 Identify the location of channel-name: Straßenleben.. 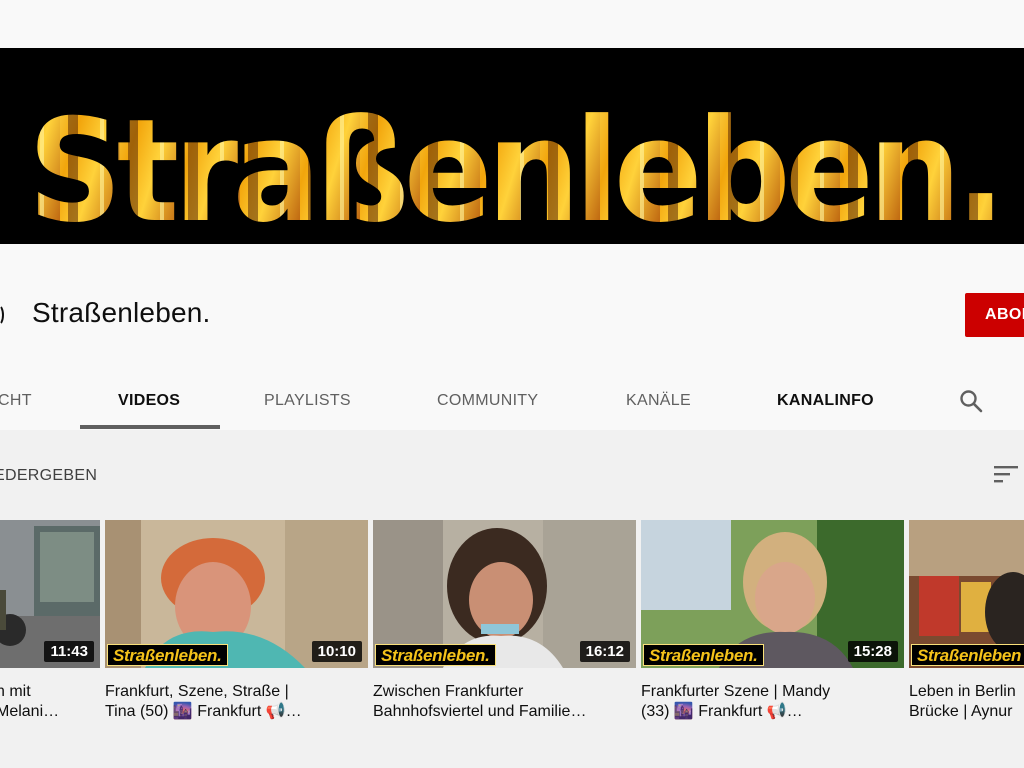
(121, 312).